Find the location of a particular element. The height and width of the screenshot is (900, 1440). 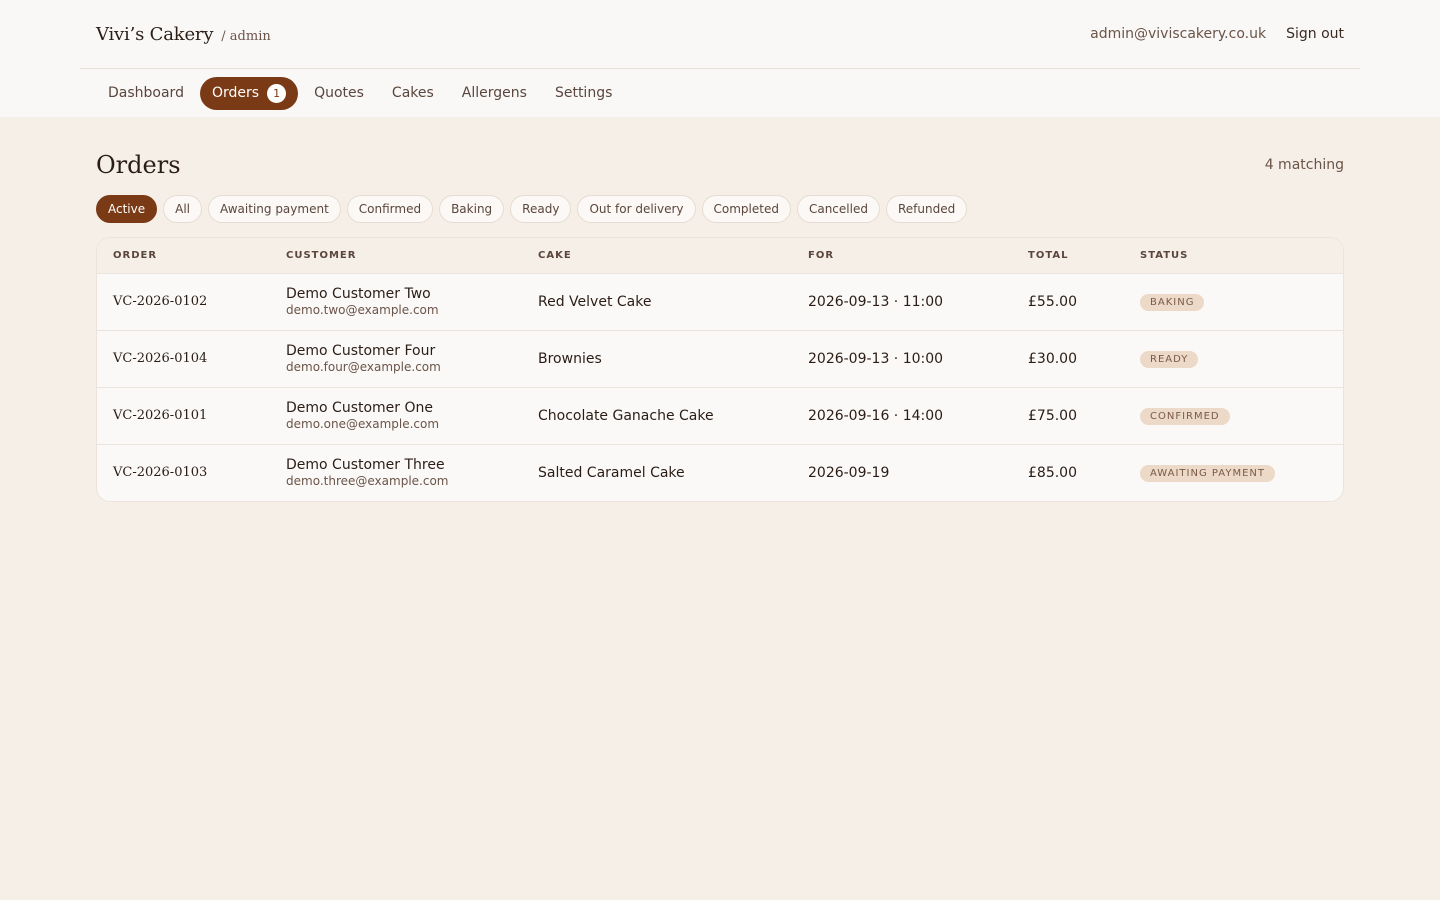

customer-email: demo.three@example.com is located at coordinates (367, 481).